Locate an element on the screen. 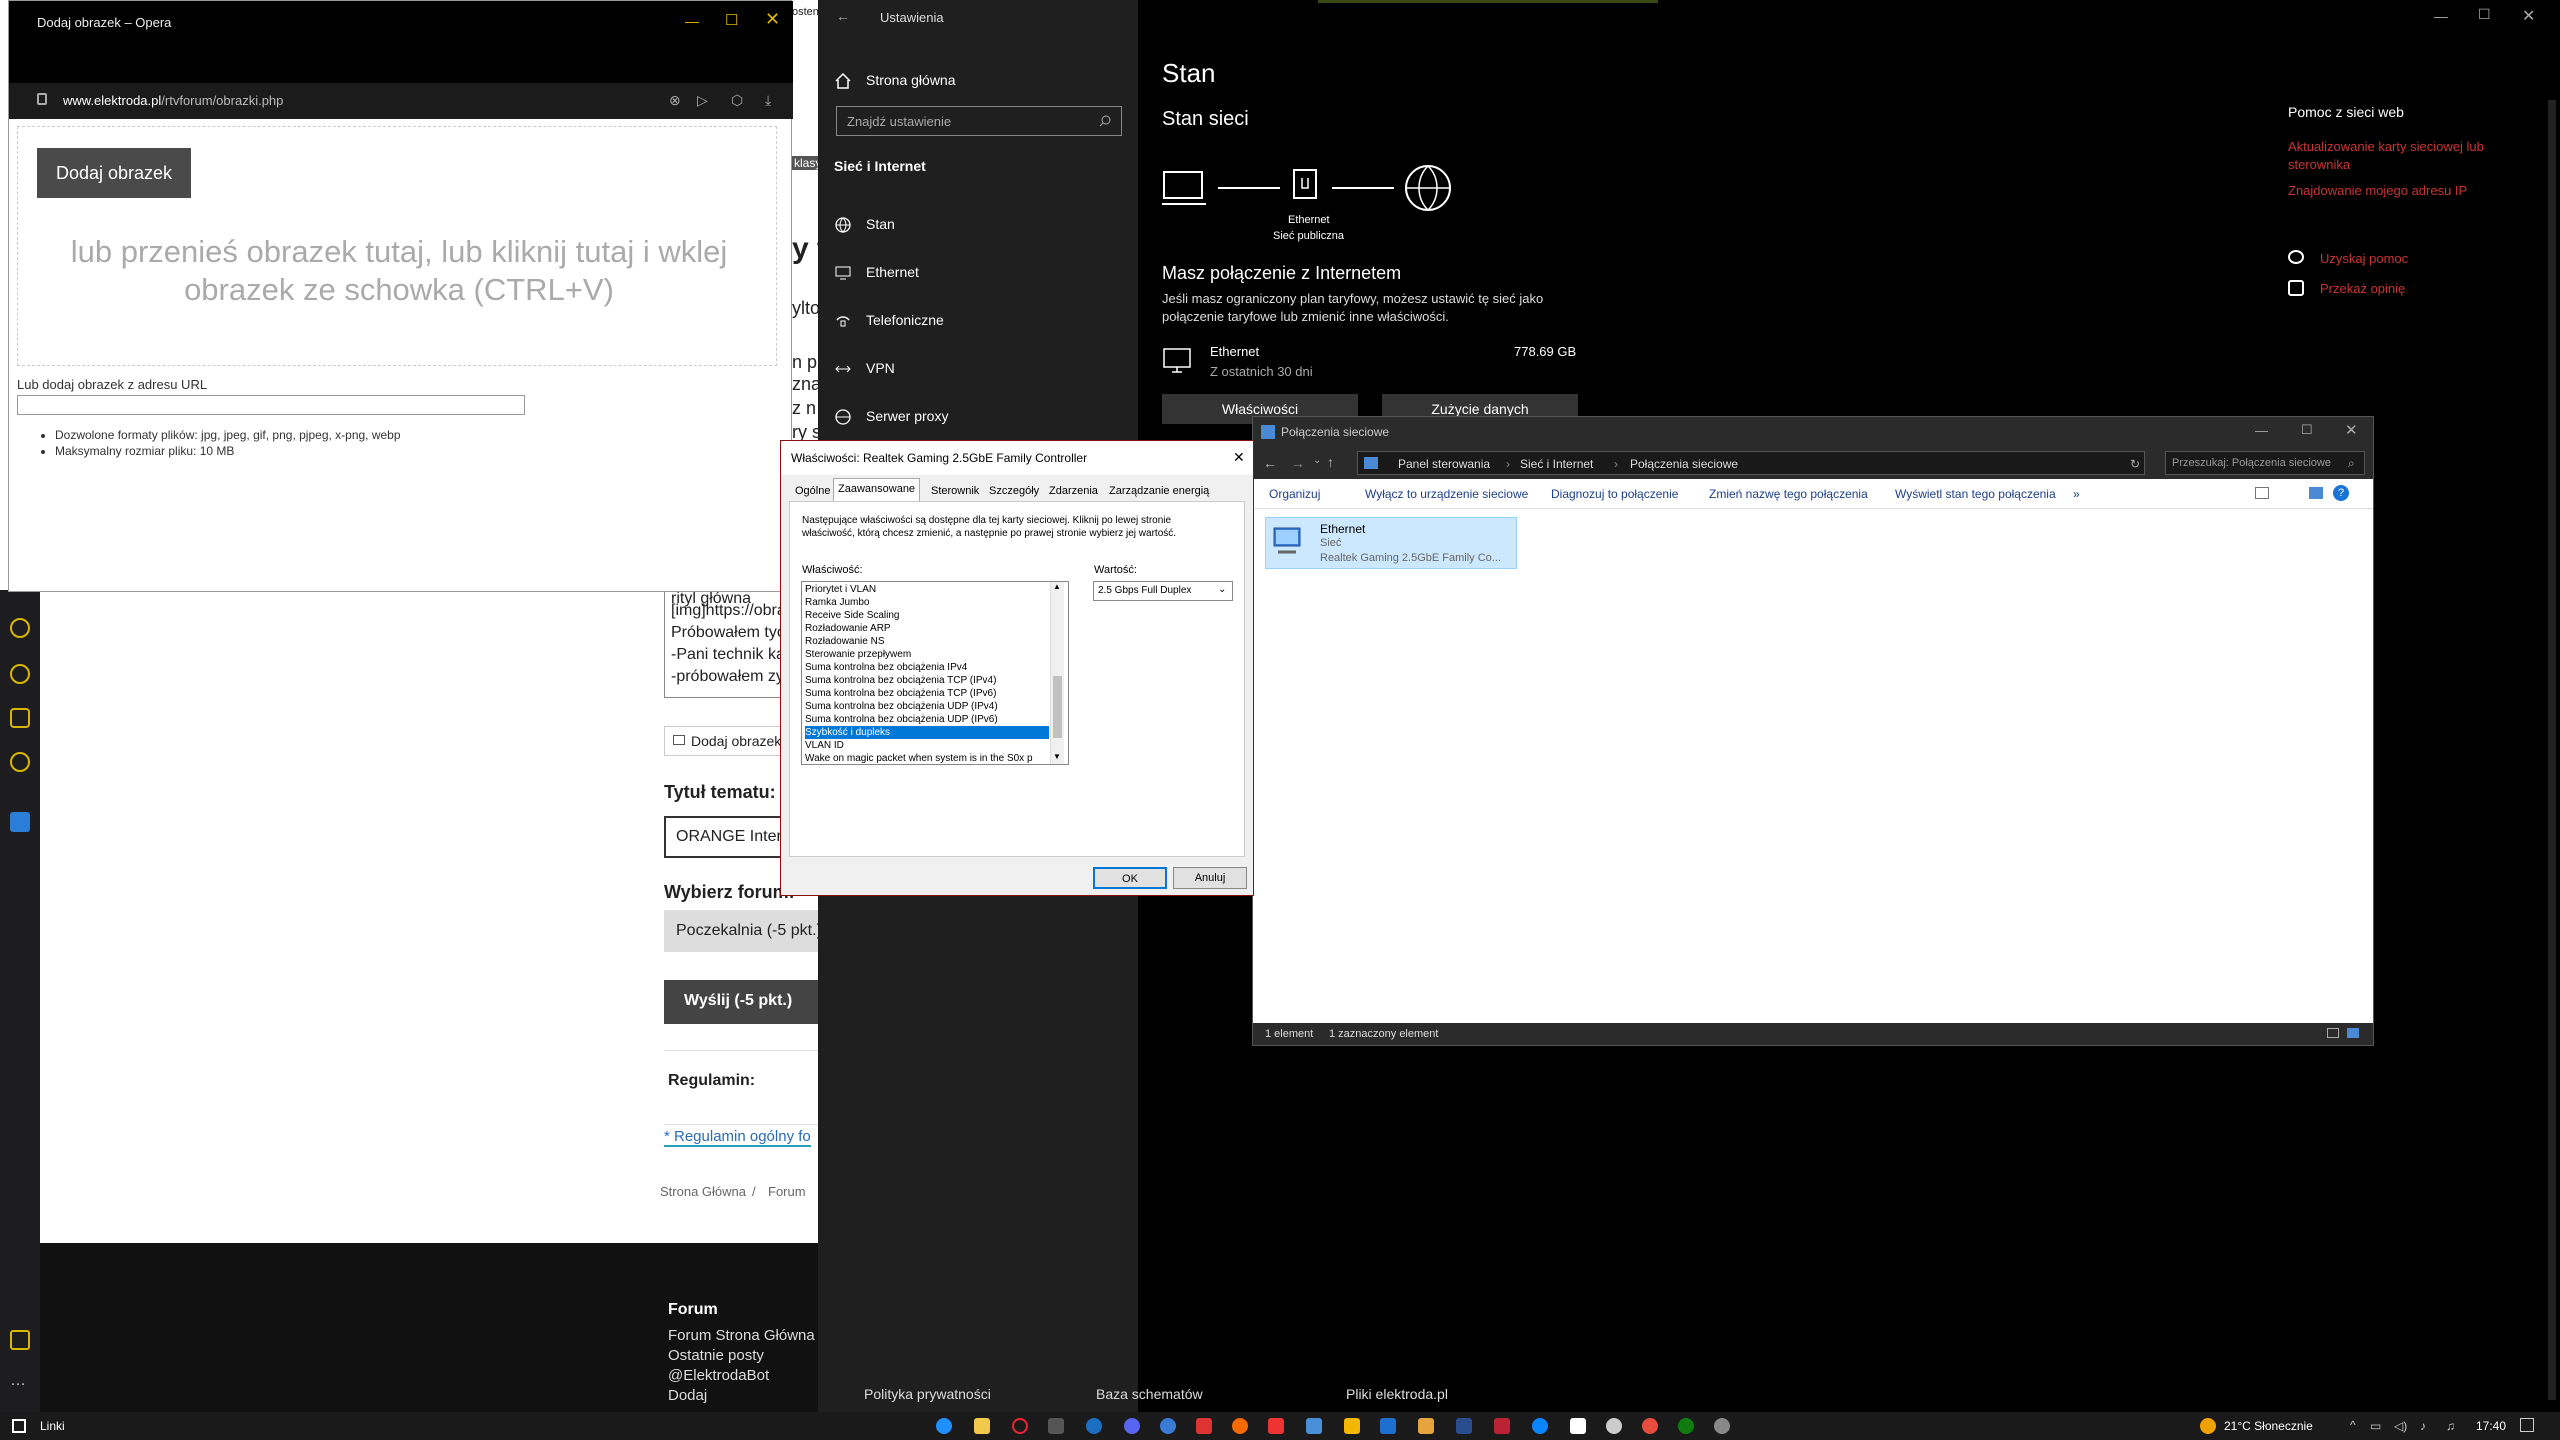 Image resolution: width=2560 pixels, height=1440 pixels. property-item: Suma kontrolna bez obciążenia TCP (IPv4) is located at coordinates (927, 680).